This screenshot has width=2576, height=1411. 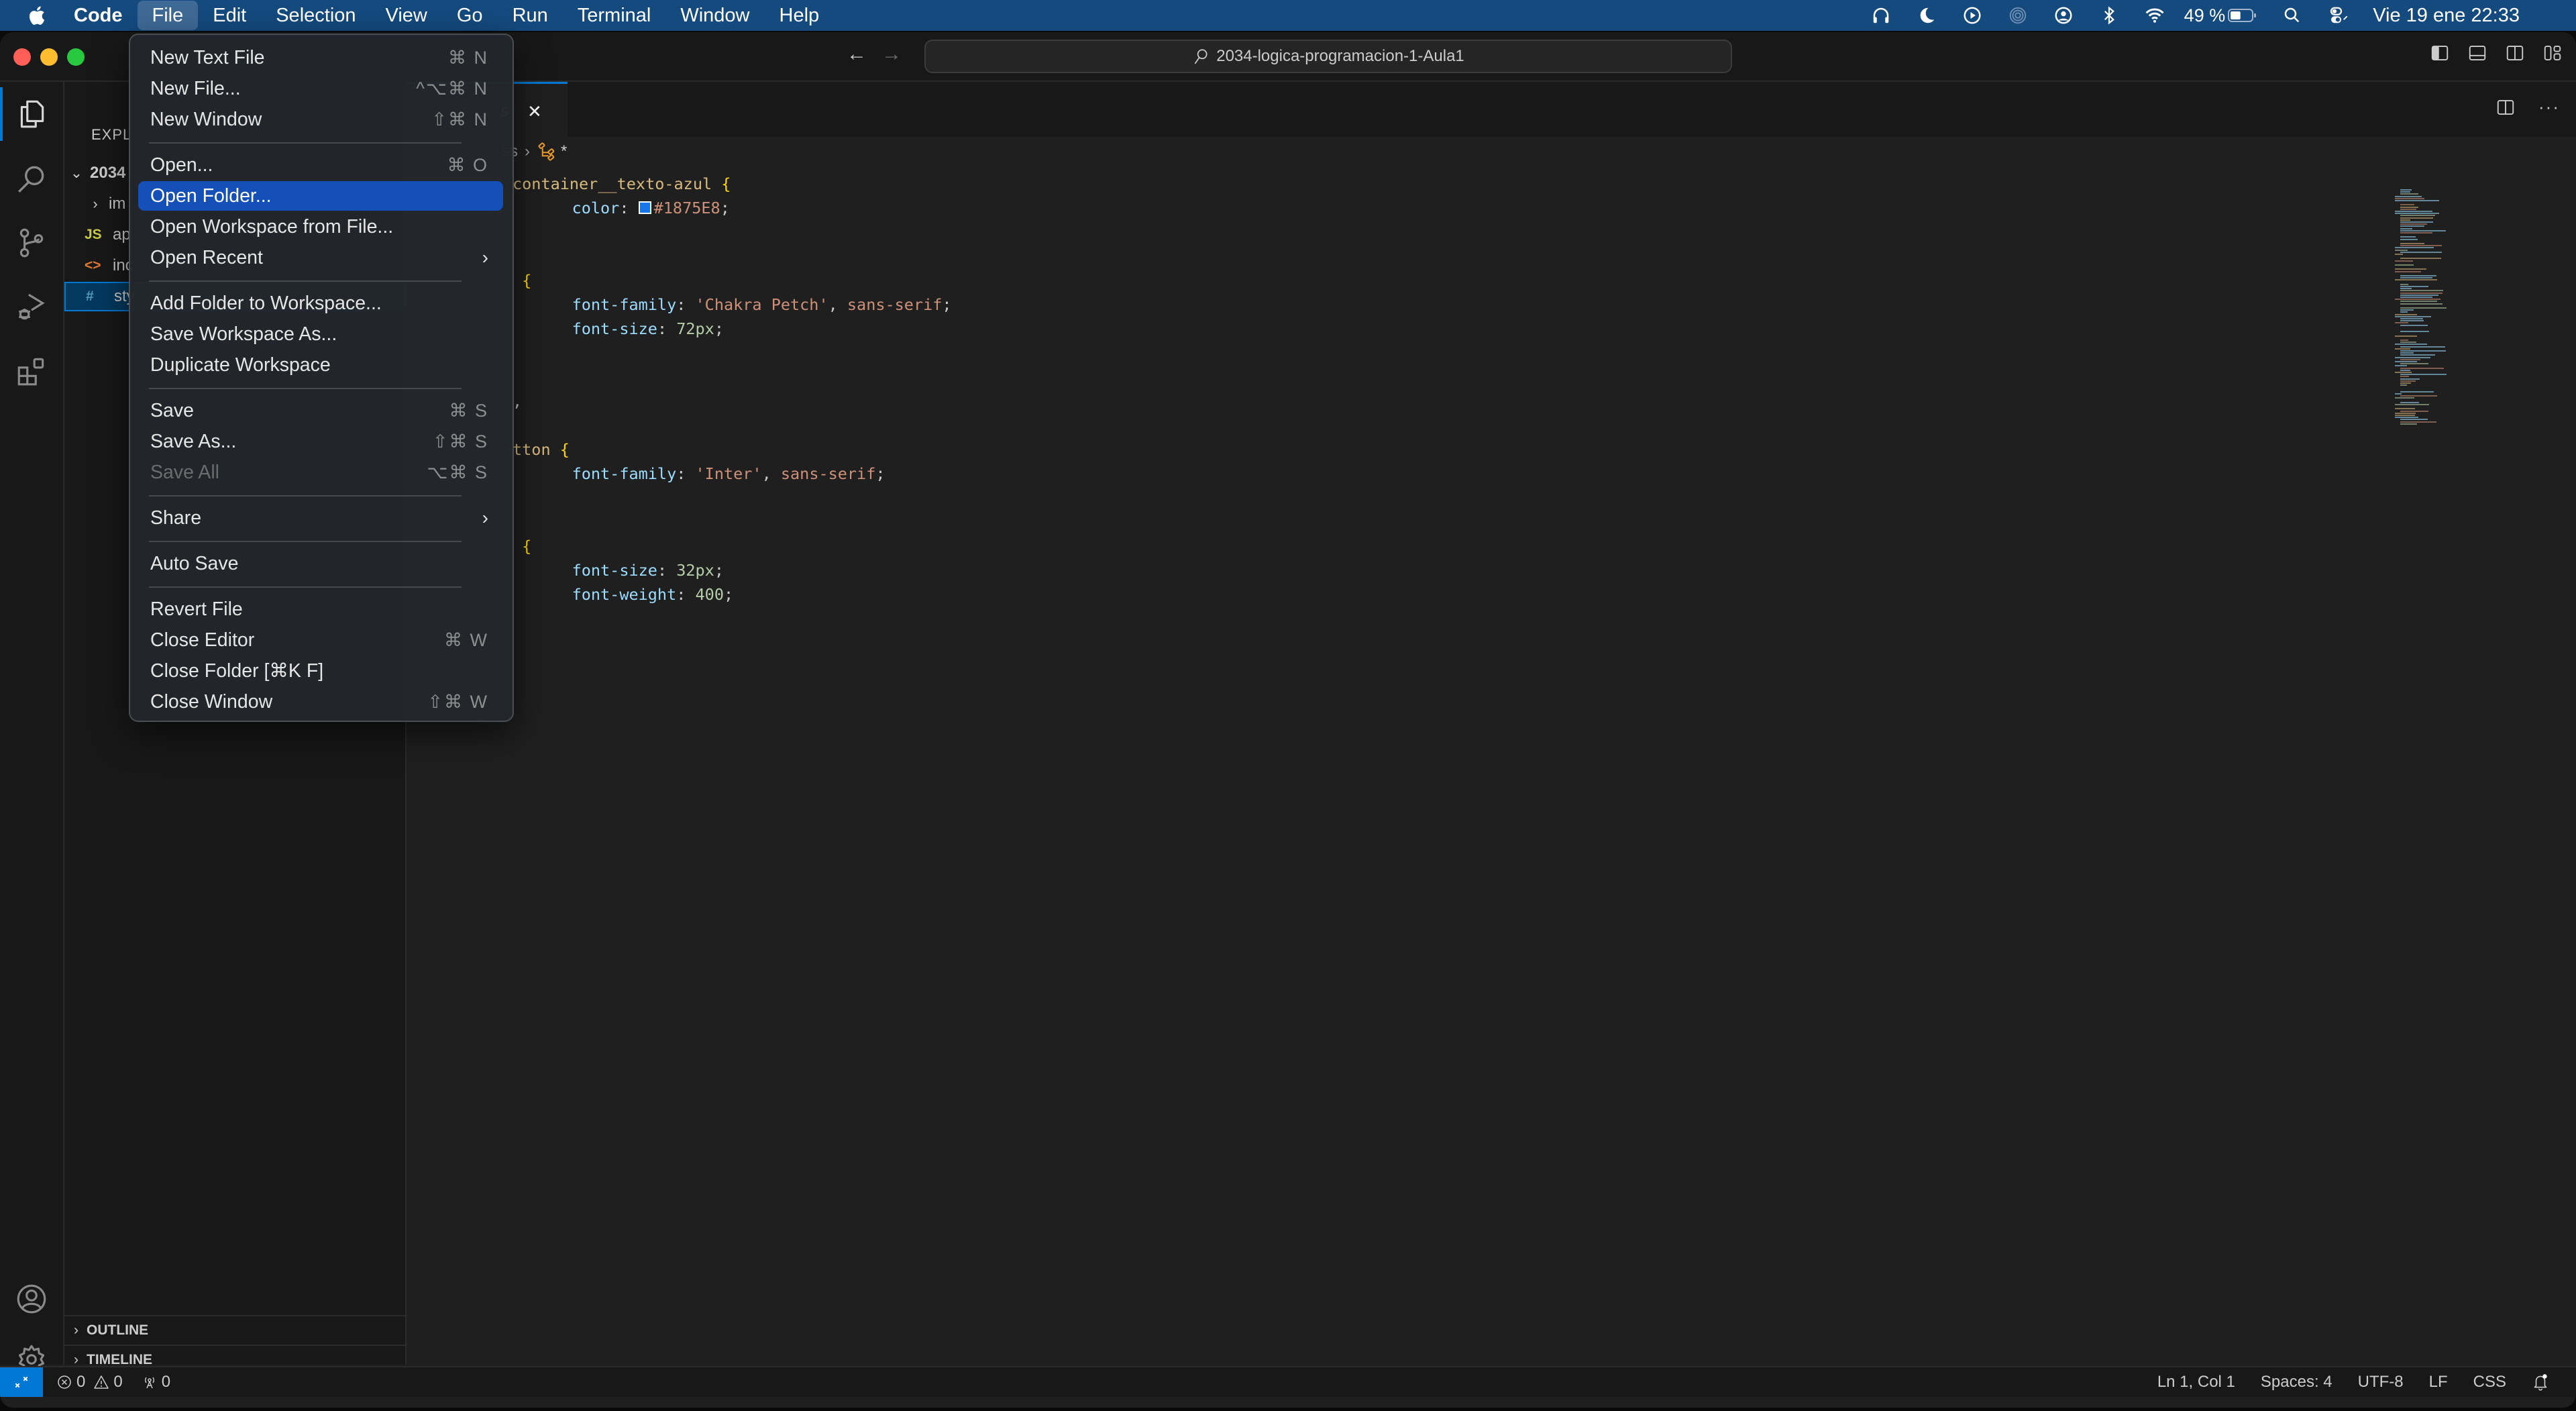 What do you see at coordinates (2549, 107) in the screenshot?
I see `more-actions-icon: ···` at bounding box center [2549, 107].